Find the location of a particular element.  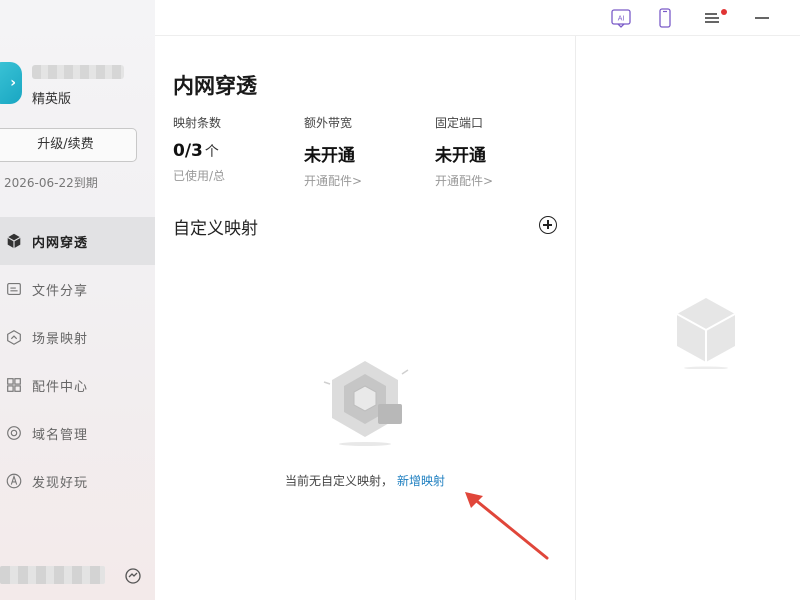

edition-label: 精英版 is located at coordinates (52, 99).